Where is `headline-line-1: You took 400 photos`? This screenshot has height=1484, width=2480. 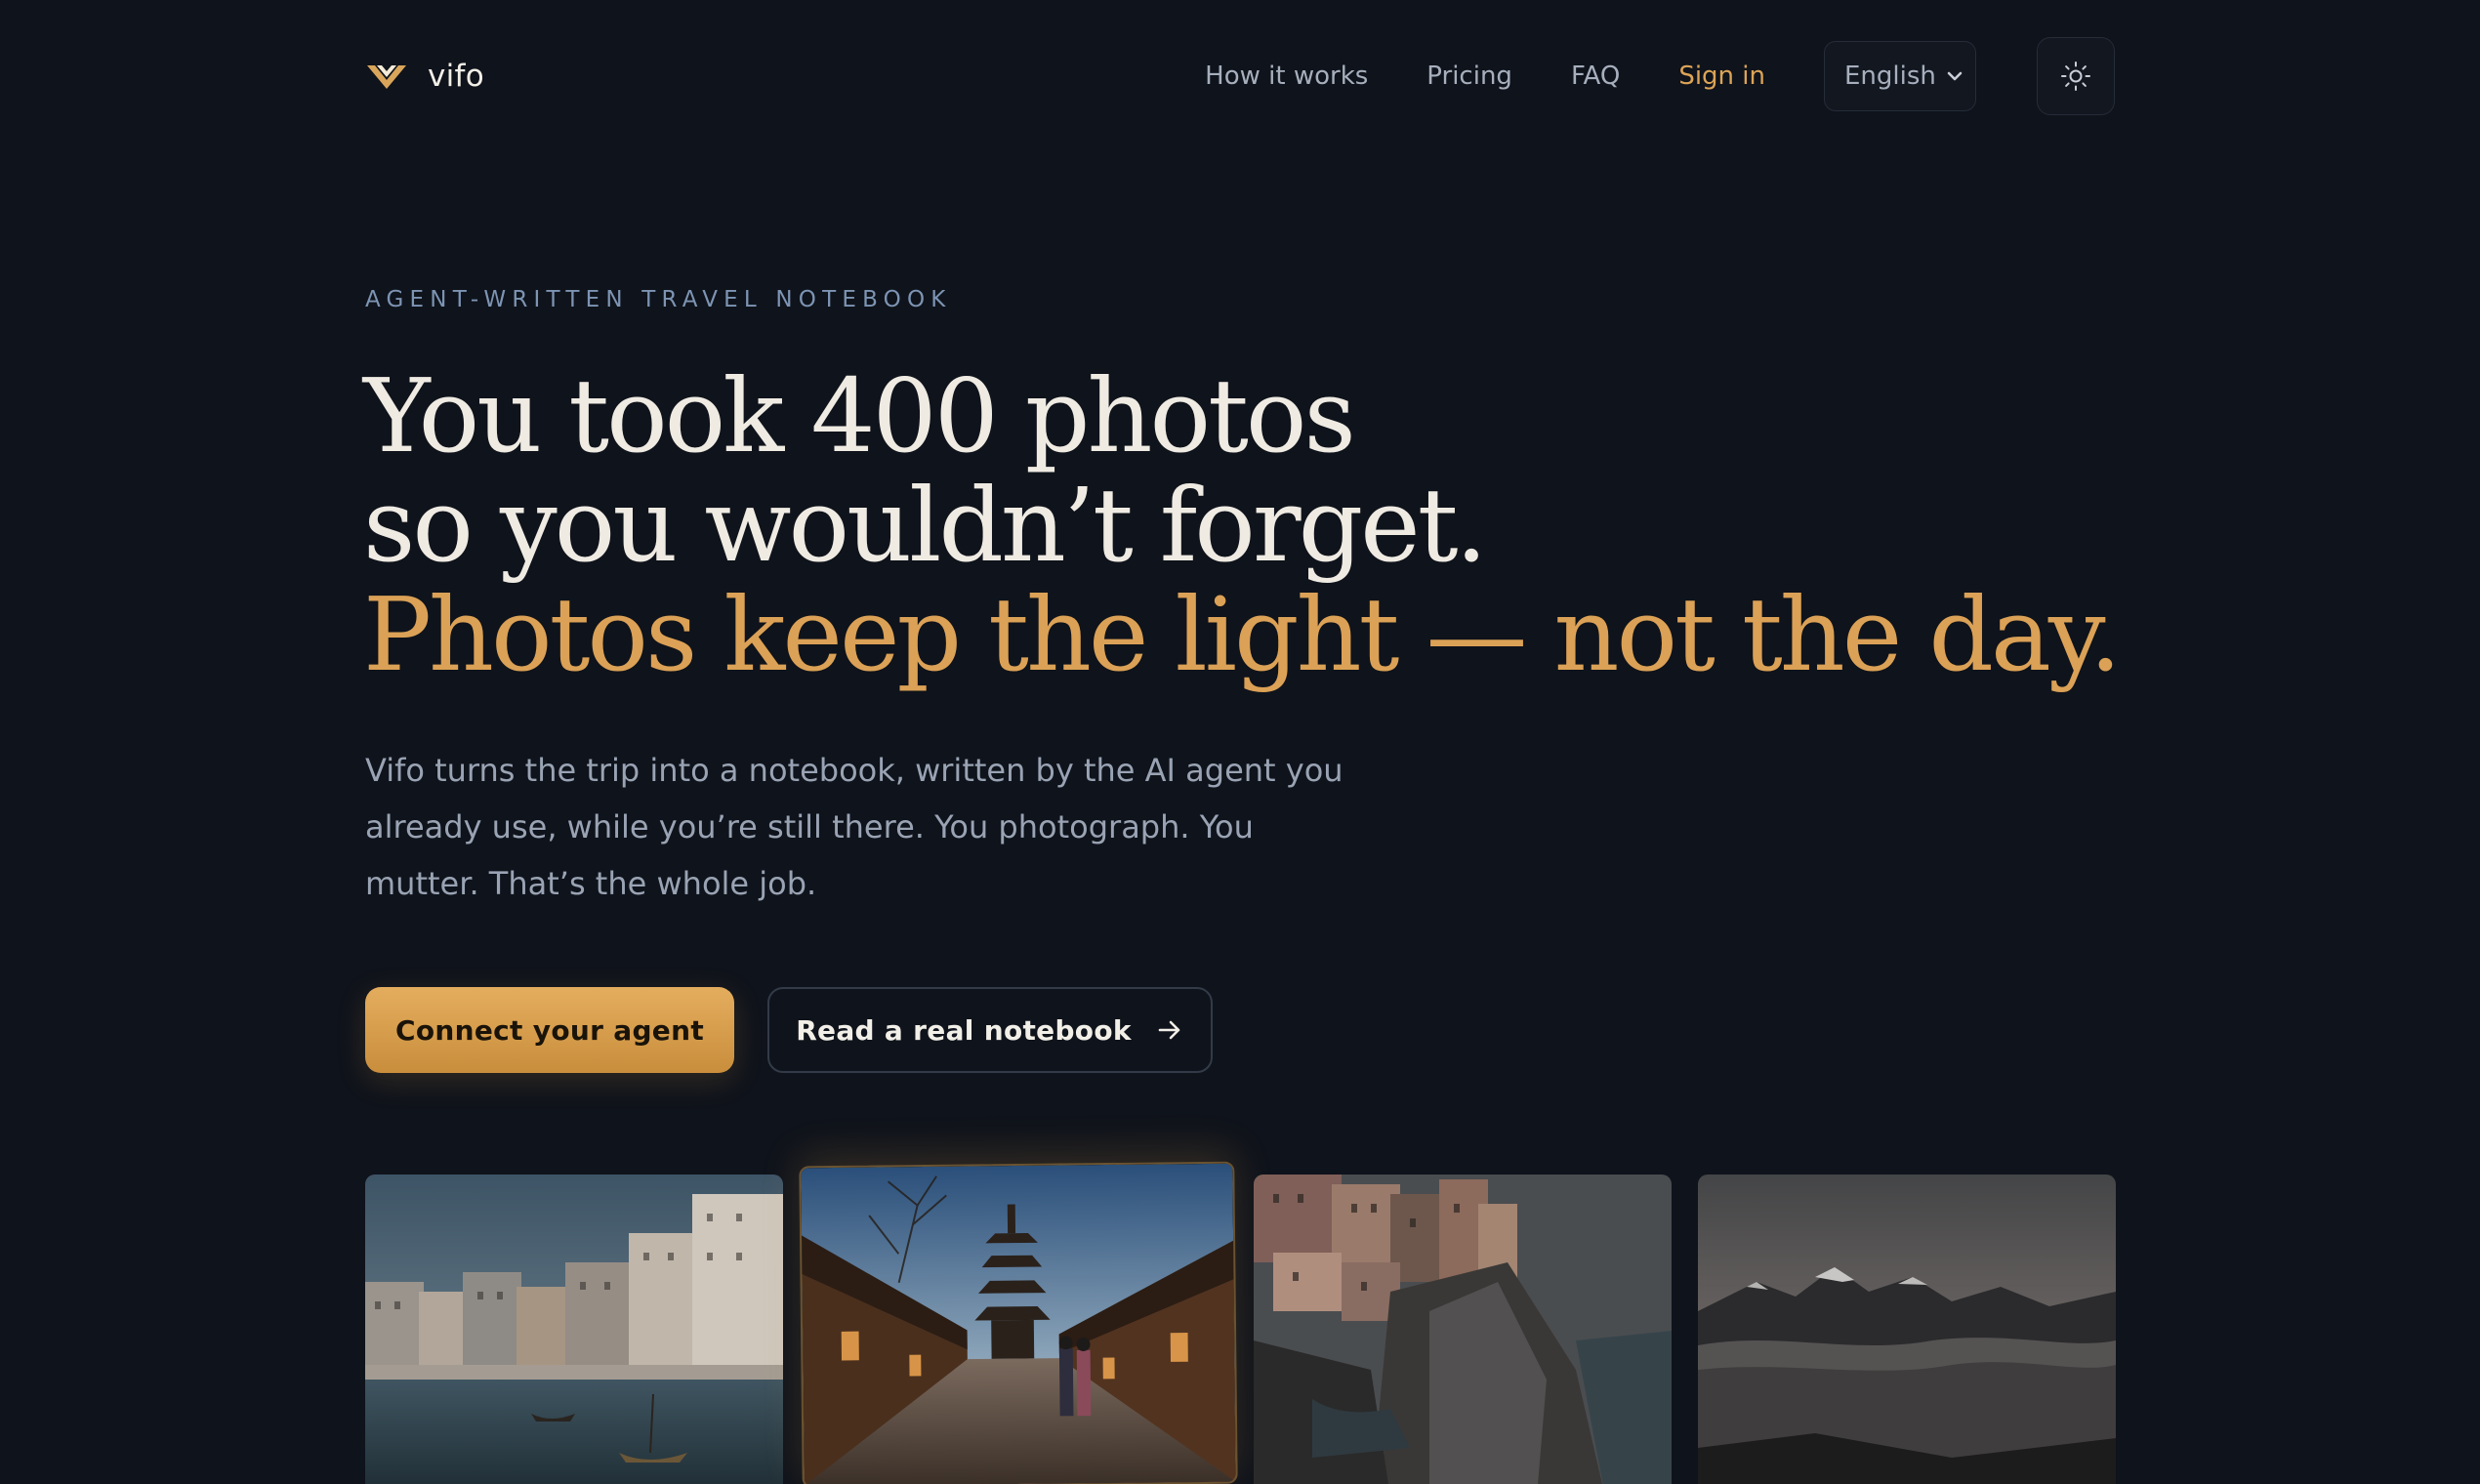 headline-line-1: You took 400 photos is located at coordinates (859, 415).